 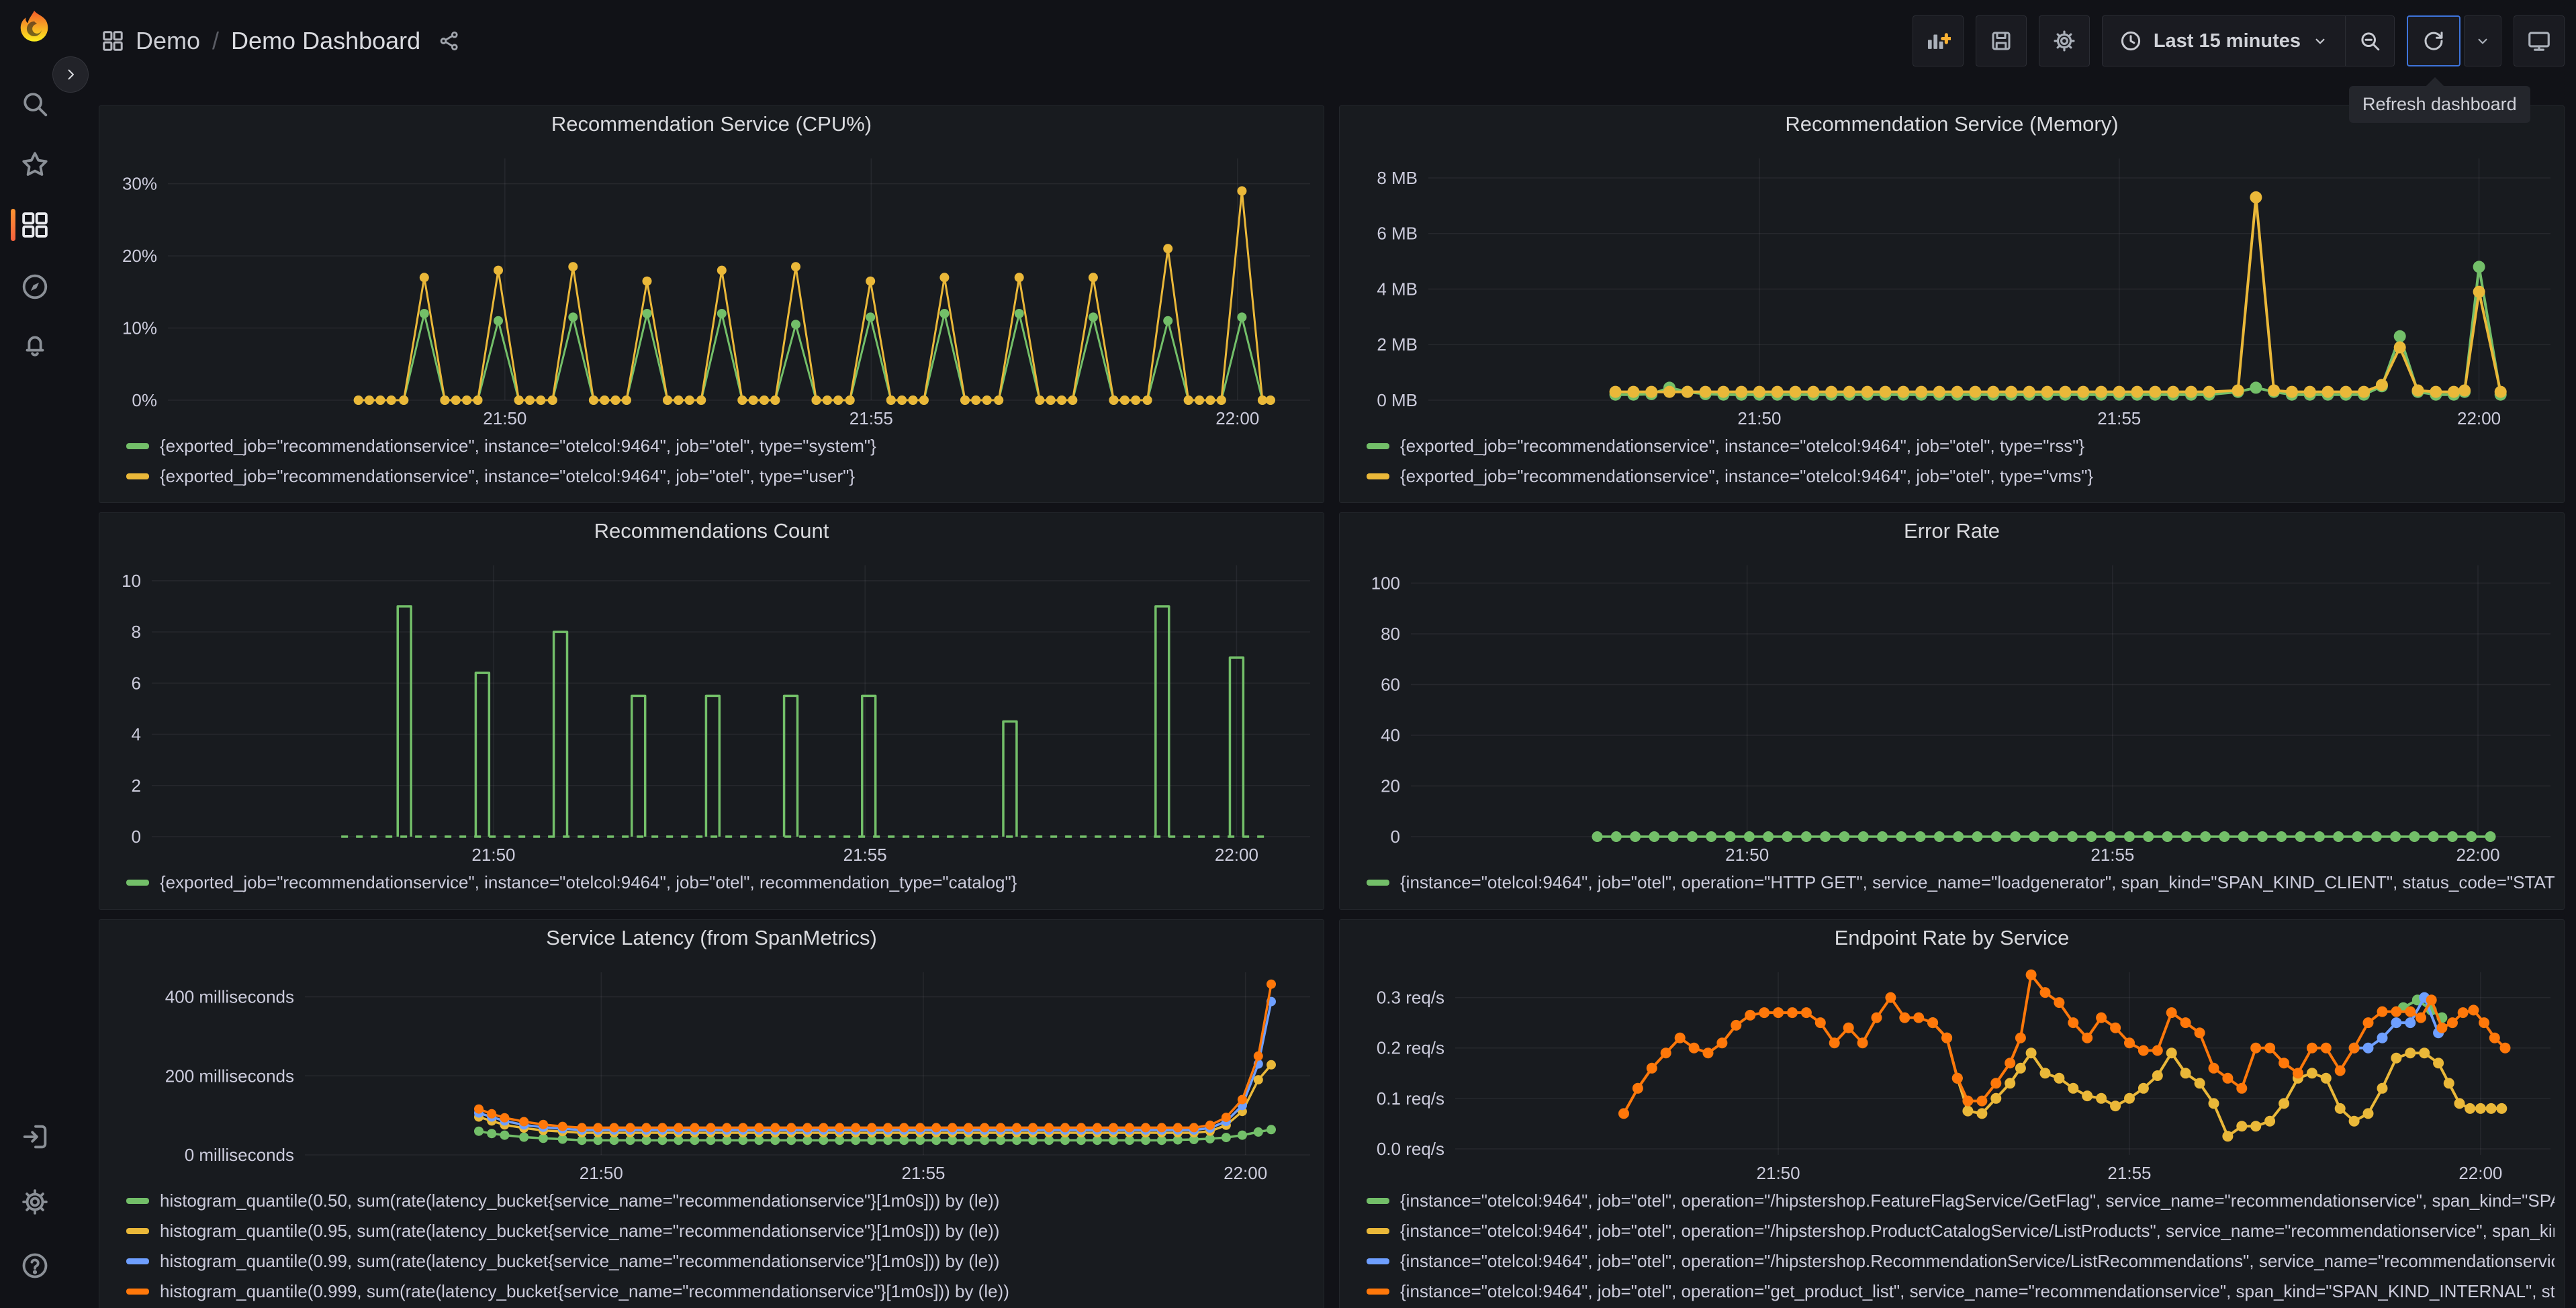 What do you see at coordinates (34, 1136) in the screenshot?
I see `sidebar-item-signin` at bounding box center [34, 1136].